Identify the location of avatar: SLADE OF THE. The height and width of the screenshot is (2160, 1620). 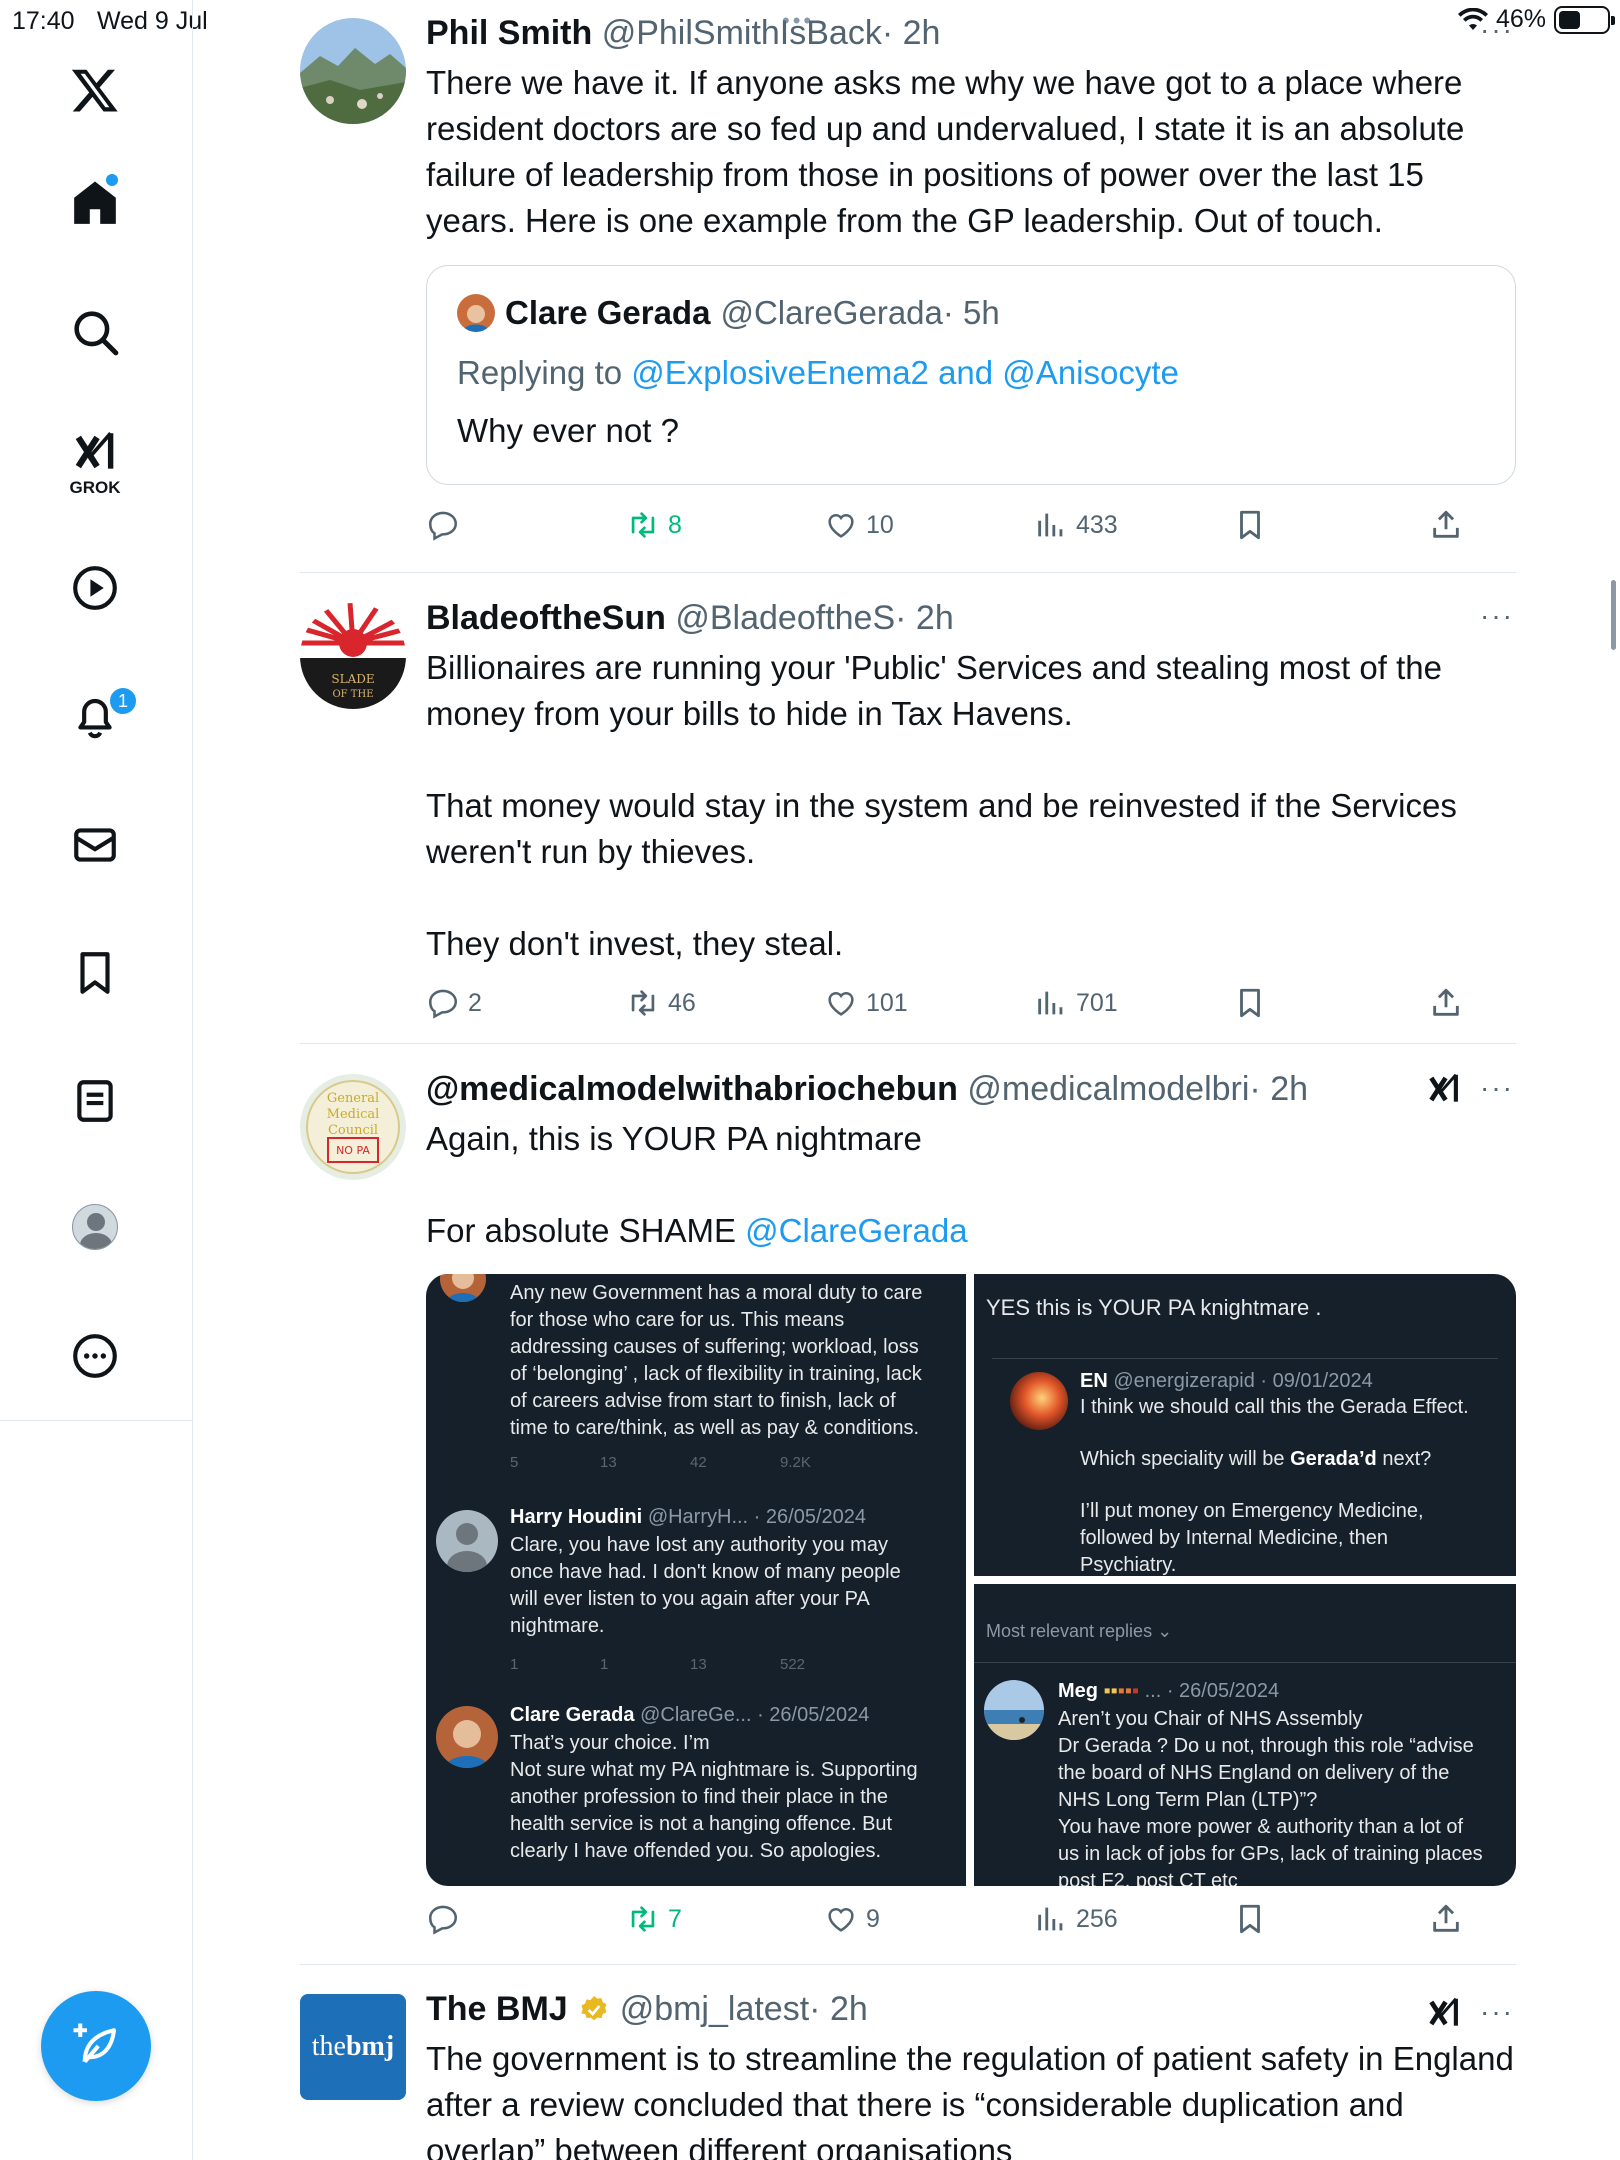
(353, 656).